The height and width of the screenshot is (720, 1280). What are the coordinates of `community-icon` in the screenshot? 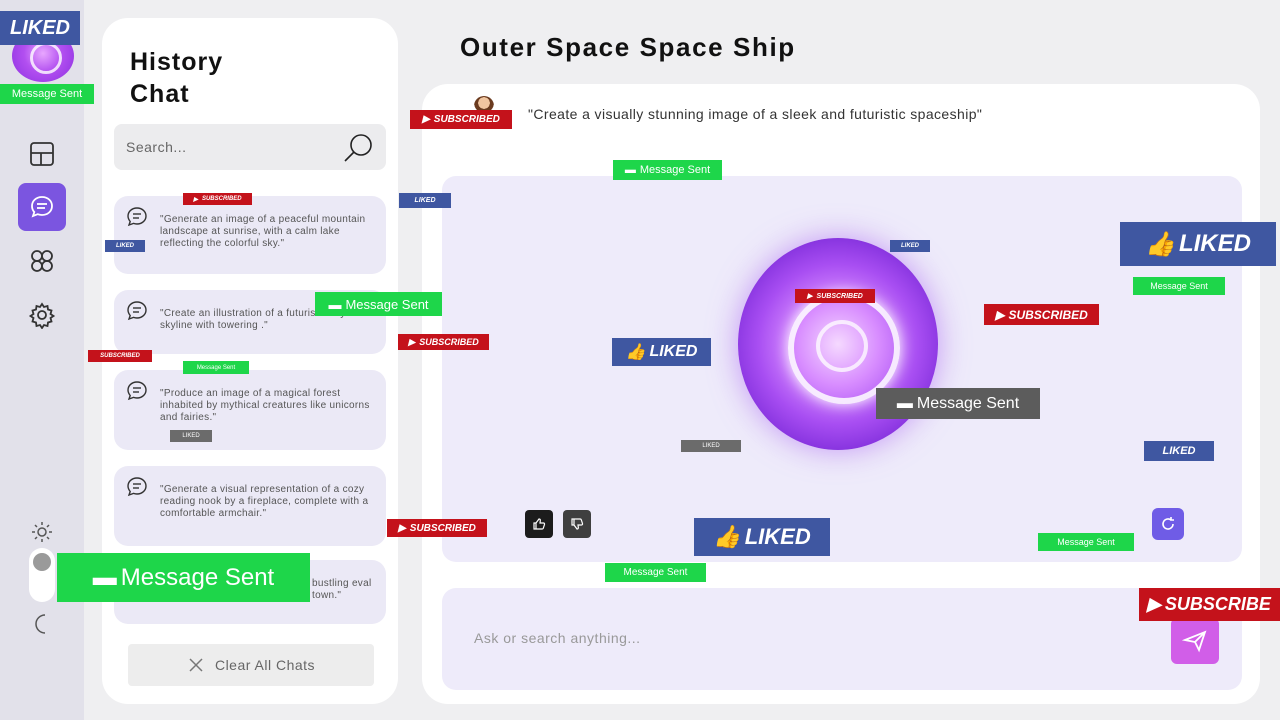 It's located at (42, 261).